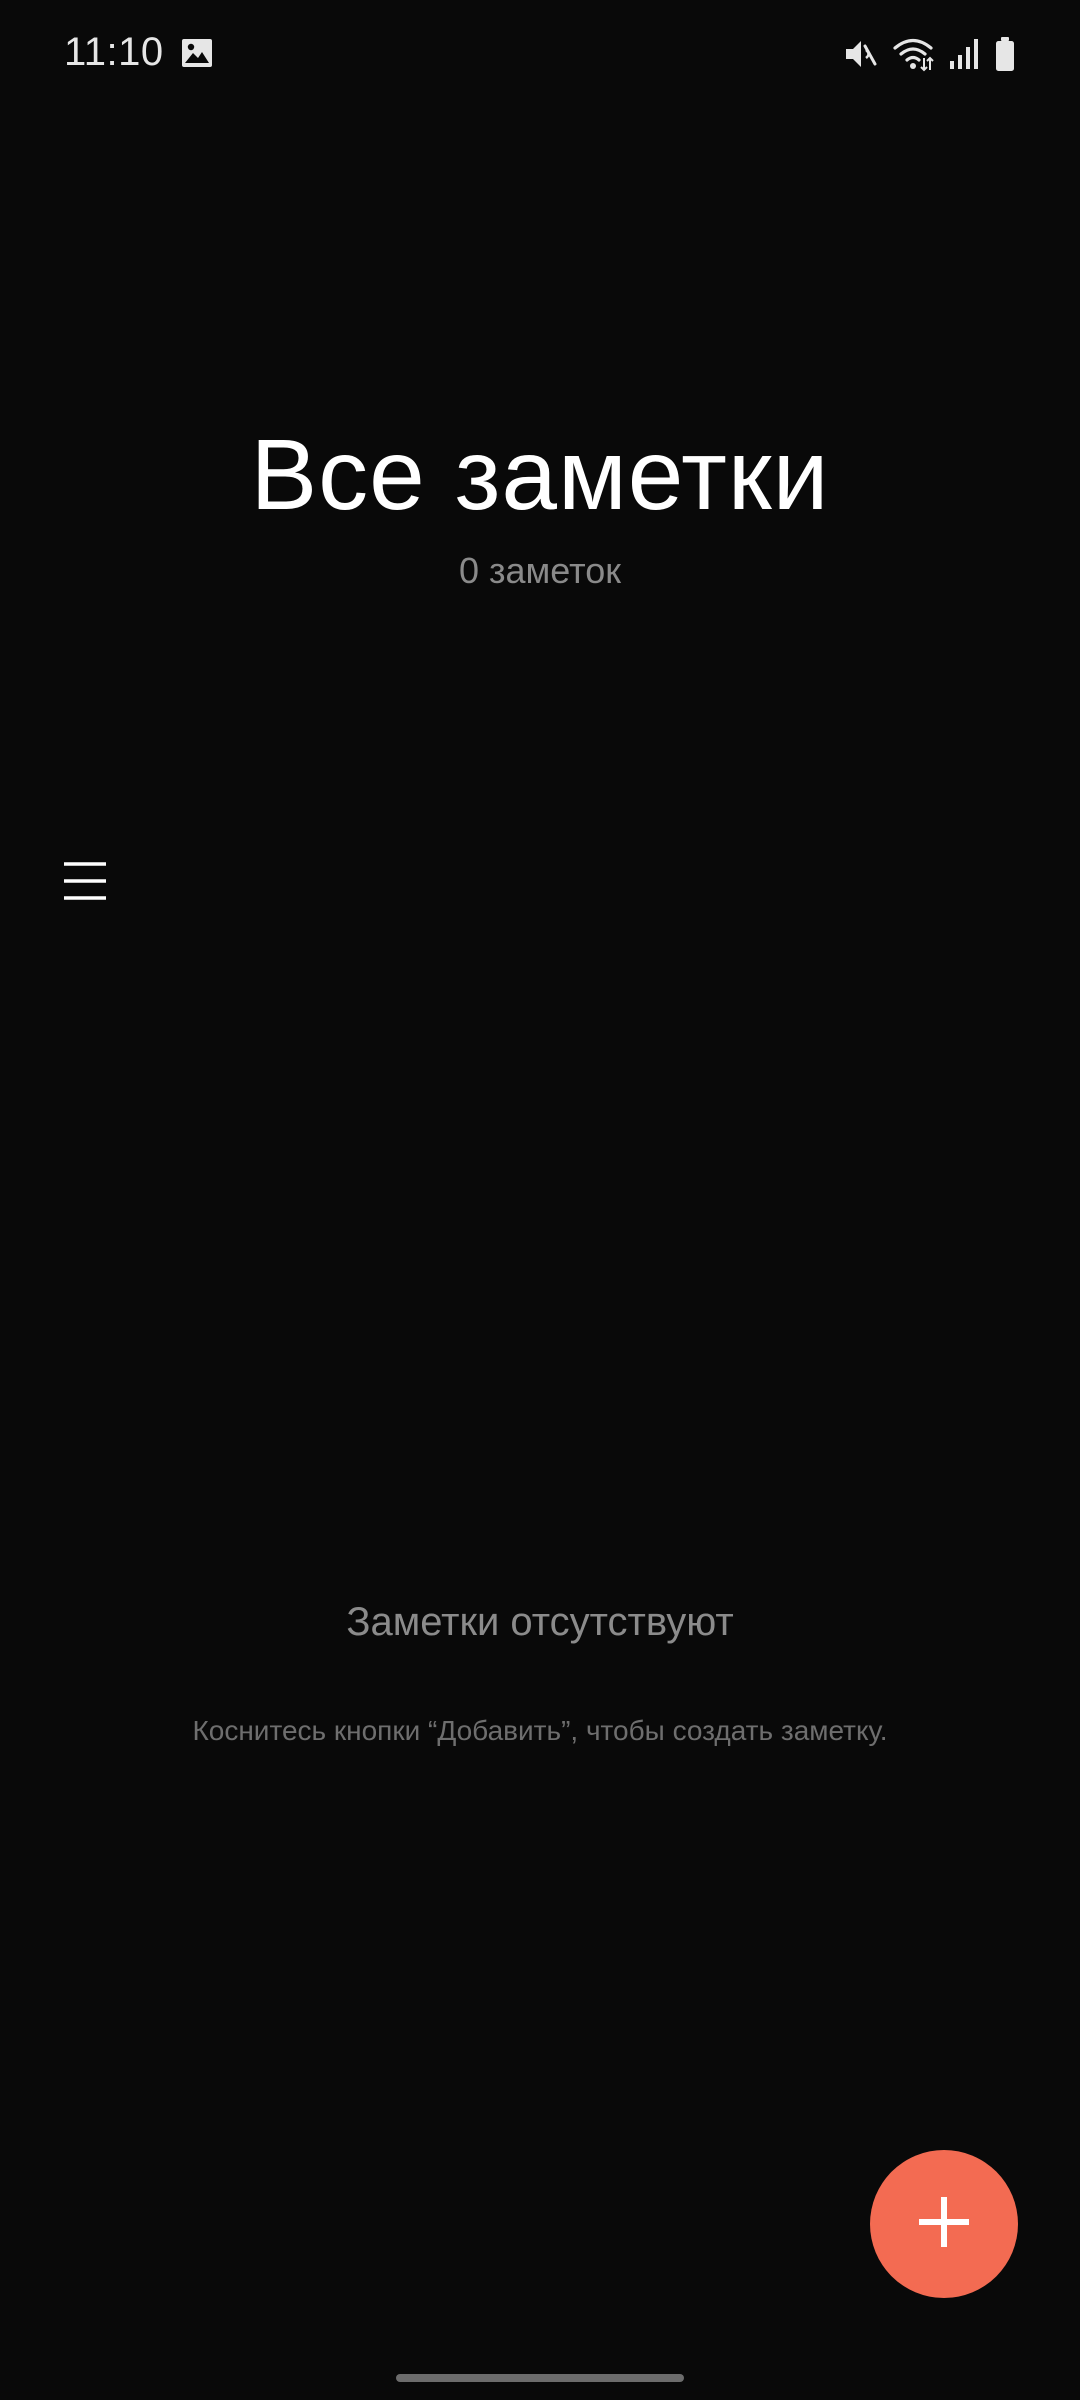 The image size is (1080, 2400). I want to click on gallery-icon, so click(197, 53).